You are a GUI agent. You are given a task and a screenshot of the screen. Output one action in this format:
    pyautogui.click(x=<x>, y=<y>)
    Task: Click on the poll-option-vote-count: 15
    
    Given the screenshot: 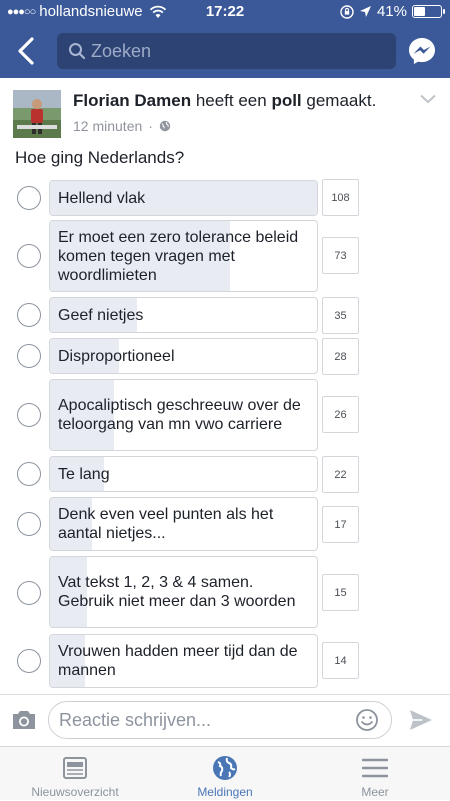 What is the action you would take?
    pyautogui.click(x=340, y=592)
    